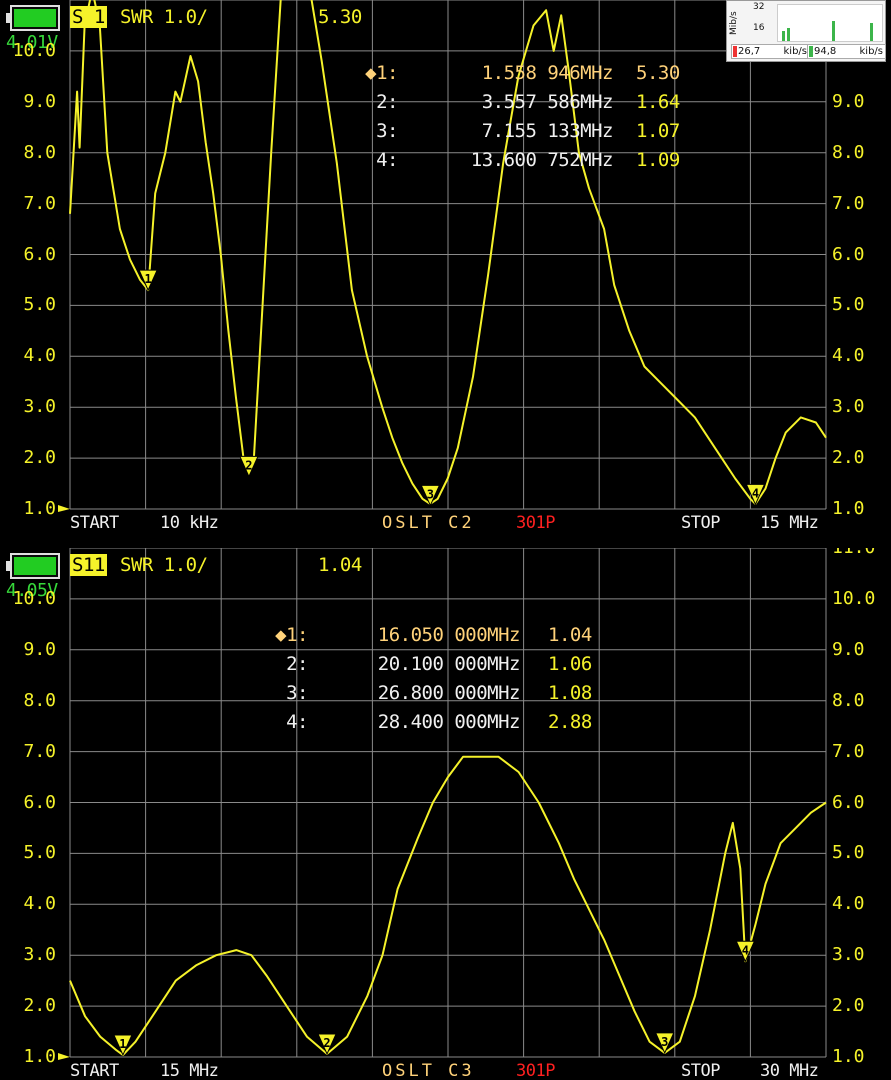 Image resolution: width=891 pixels, height=1080 pixels. I want to click on marker-frequency: 16.050 000MHz, so click(449, 635).